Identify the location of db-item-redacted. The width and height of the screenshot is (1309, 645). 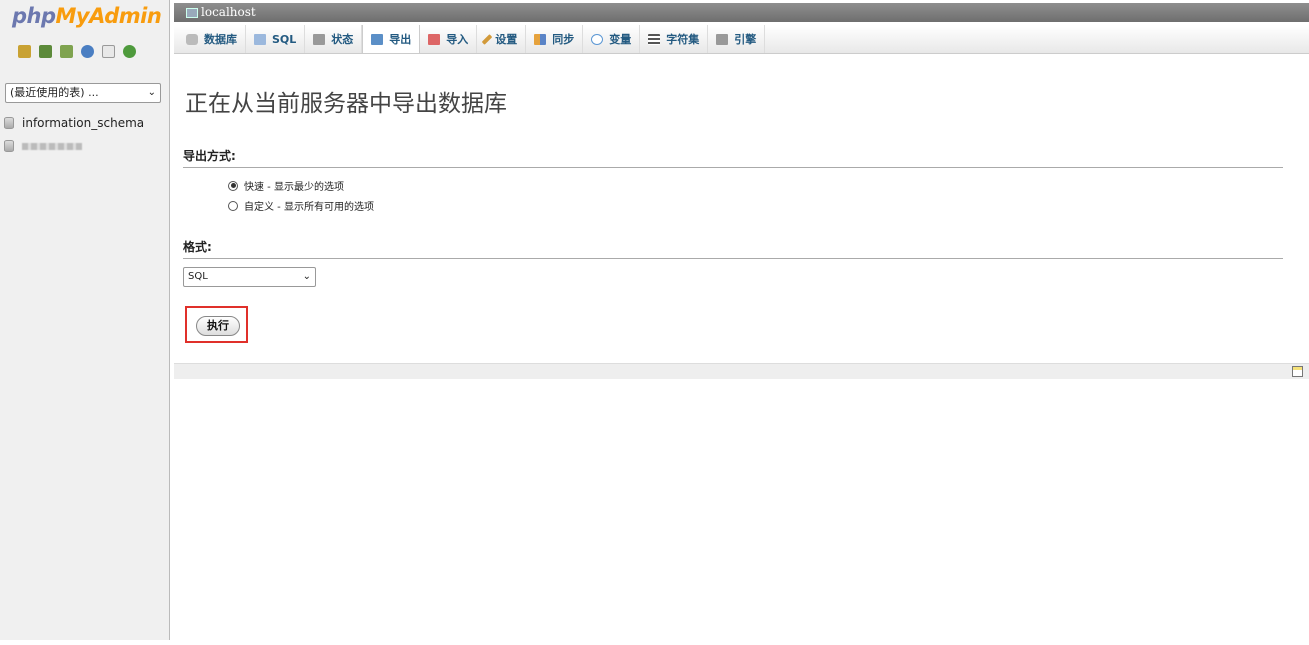
(43, 146).